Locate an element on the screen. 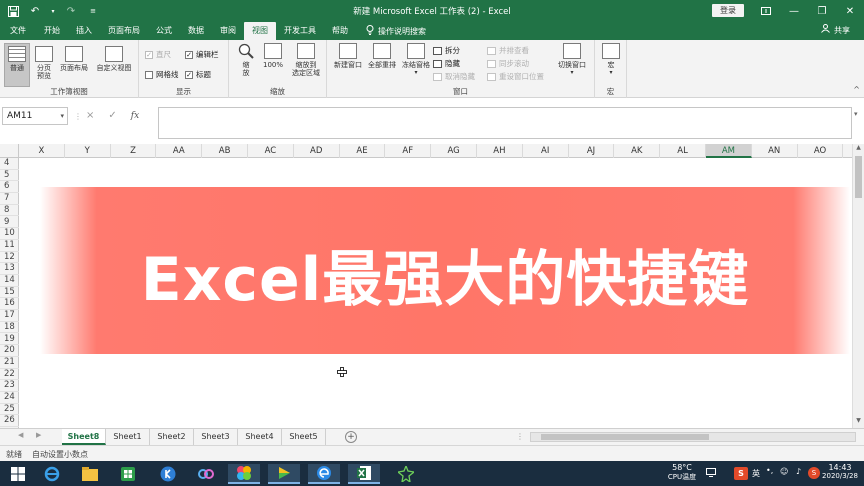 Image resolution: width=864 pixels, height=486 pixels. column-header: AK is located at coordinates (637, 151).